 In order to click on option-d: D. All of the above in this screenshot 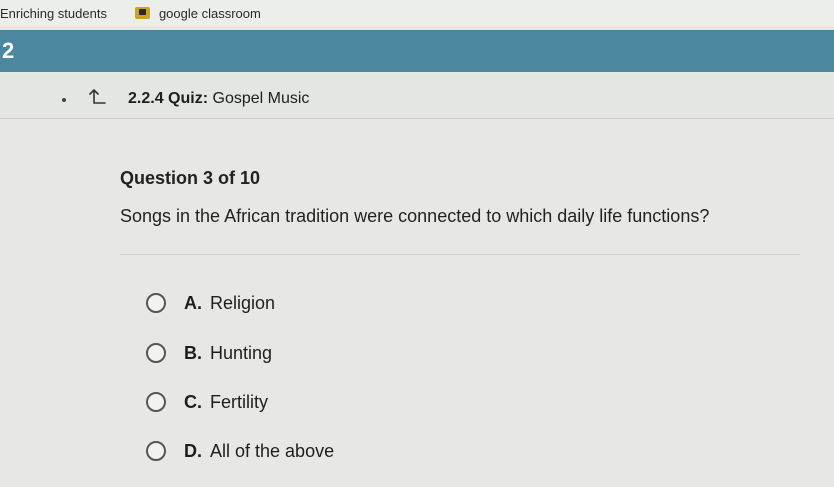, I will do `click(240, 451)`.